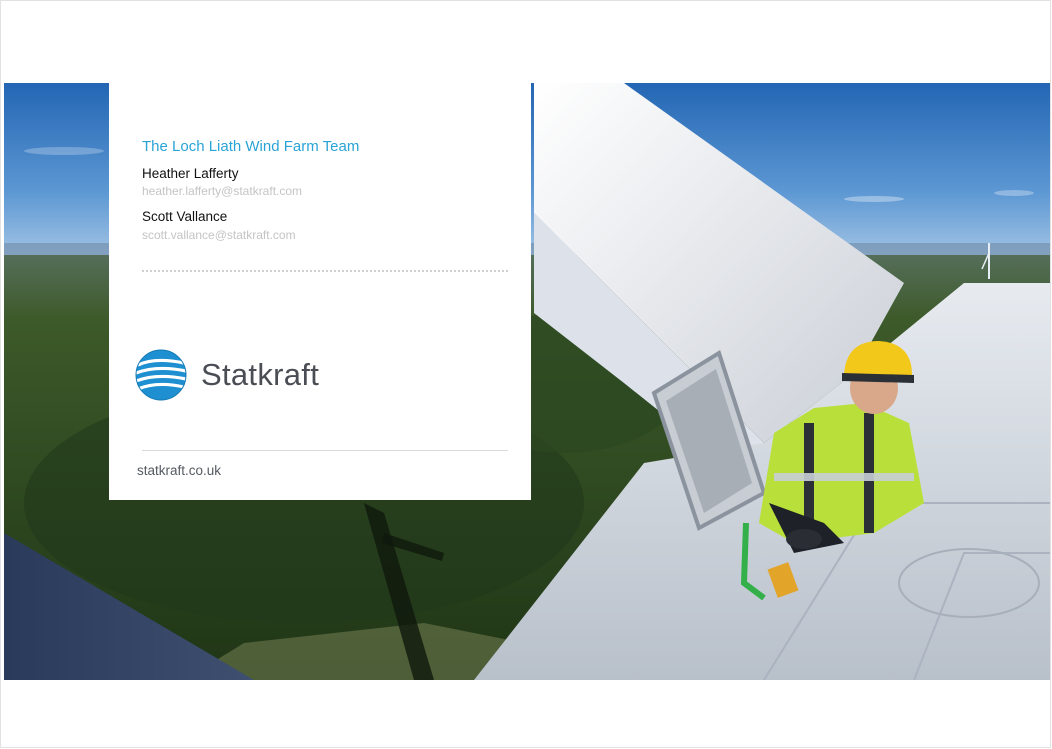  Describe the element at coordinates (219, 235) in the screenshot. I see `contact-email: scott.vallance@statkraft.com` at that location.